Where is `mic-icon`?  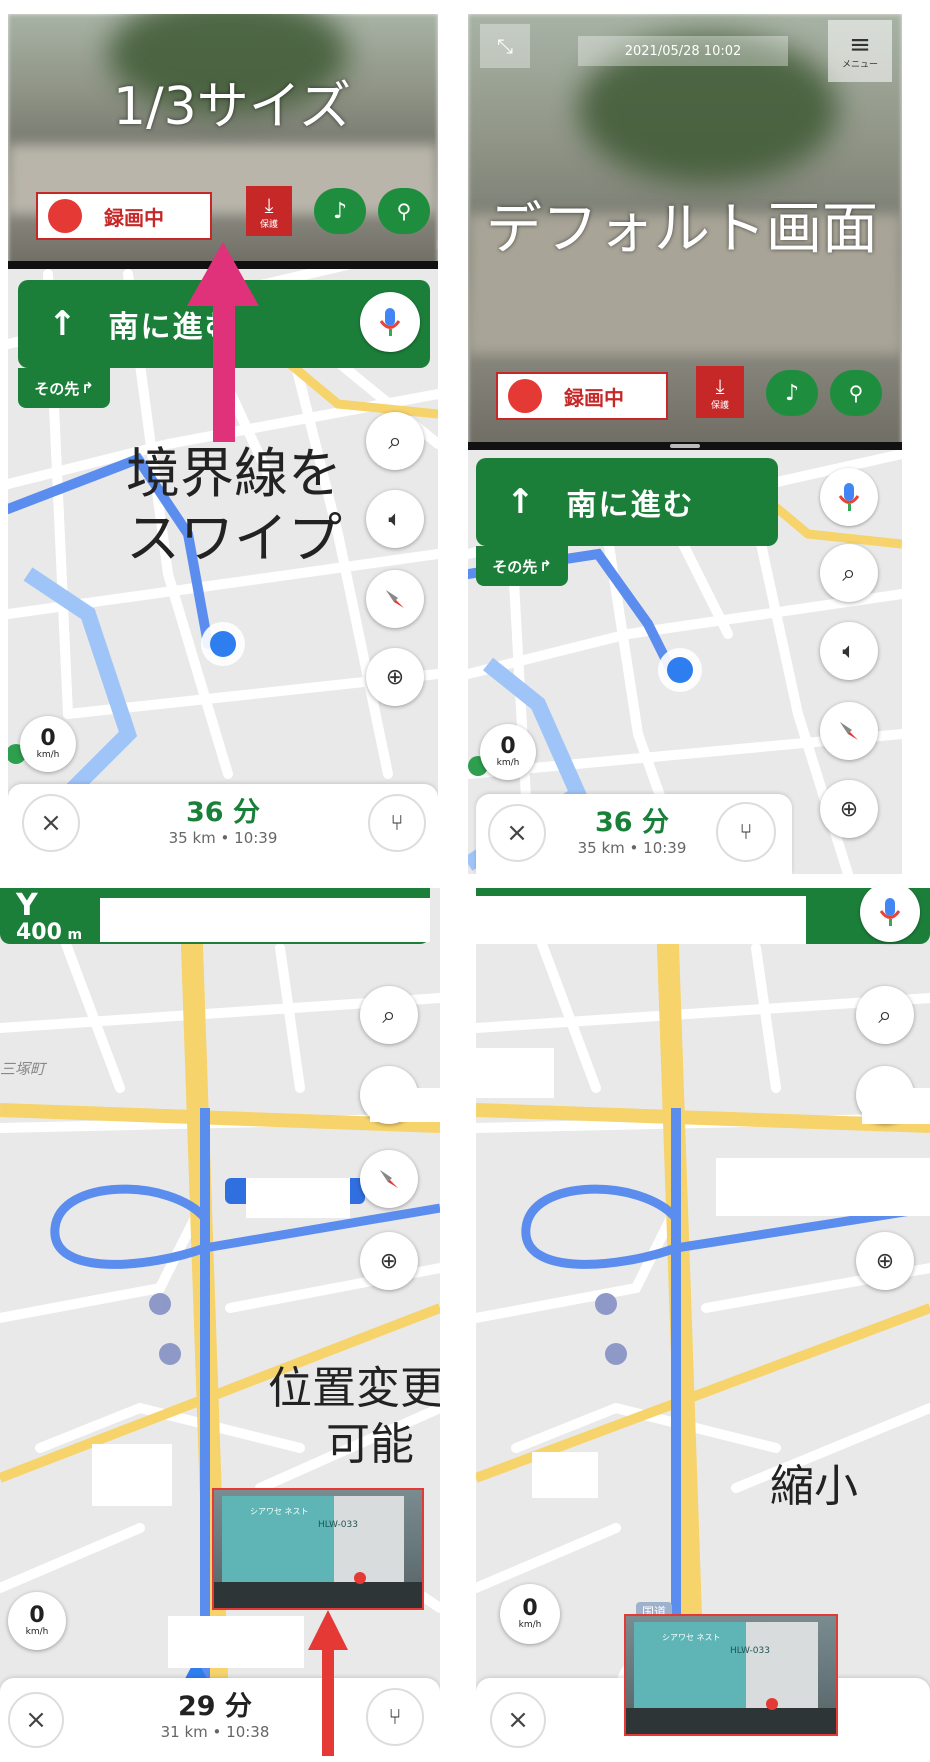 mic-icon is located at coordinates (890, 912).